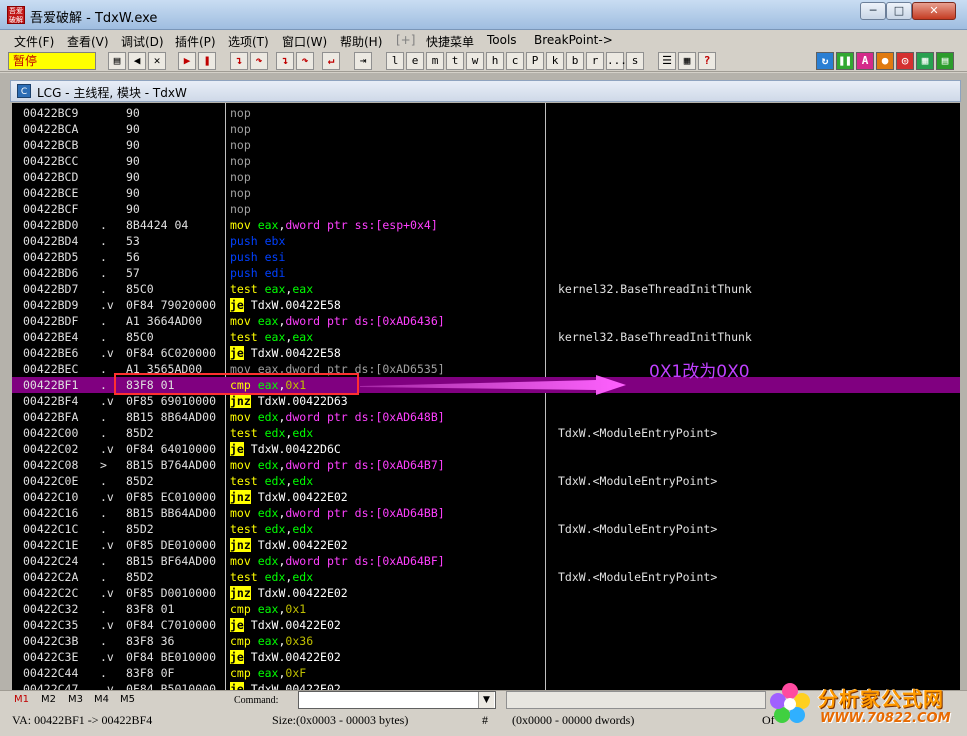 This screenshot has width=967, height=736. Describe the element at coordinates (195, 41) in the screenshot. I see `menu-plugins: 插件(P)` at that location.